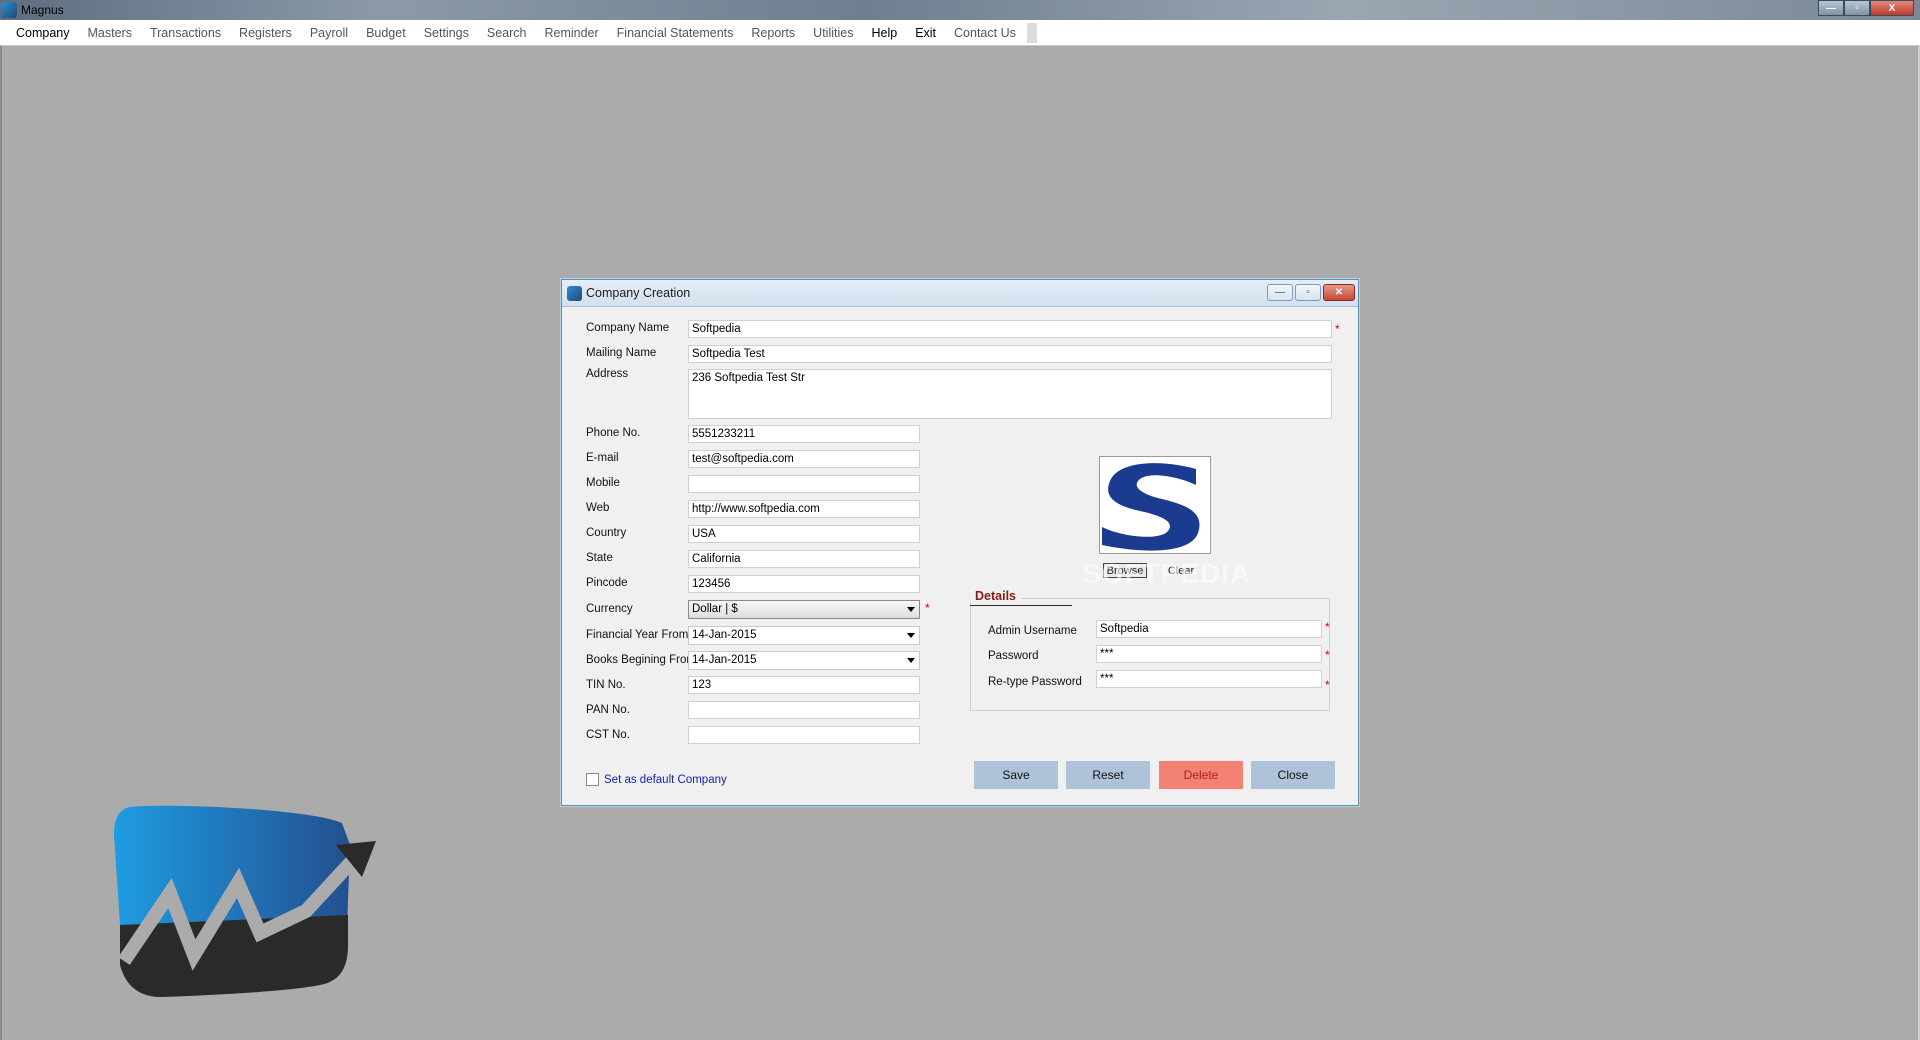  Describe the element at coordinates (1108, 775) in the screenshot. I see `reset-button: Reset` at that location.